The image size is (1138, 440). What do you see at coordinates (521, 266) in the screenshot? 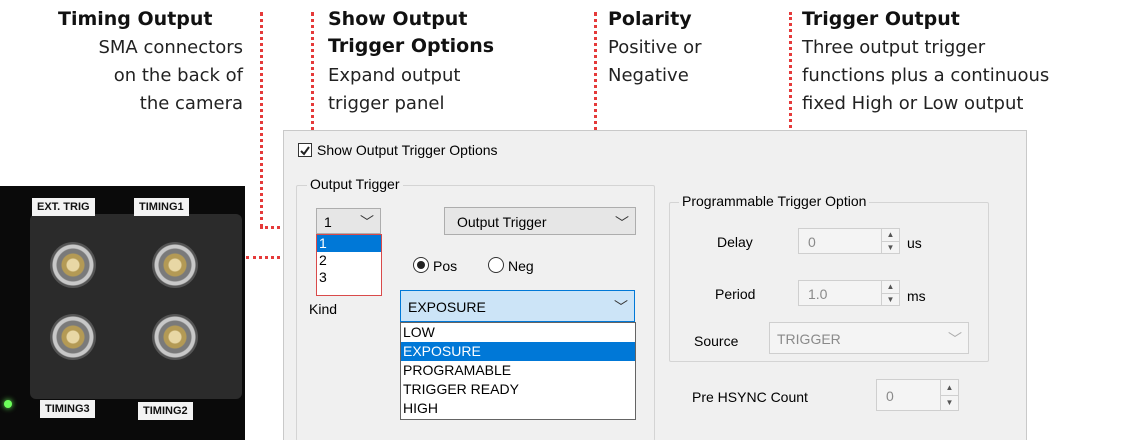
I see `polarity-neg-label: Neg` at bounding box center [521, 266].